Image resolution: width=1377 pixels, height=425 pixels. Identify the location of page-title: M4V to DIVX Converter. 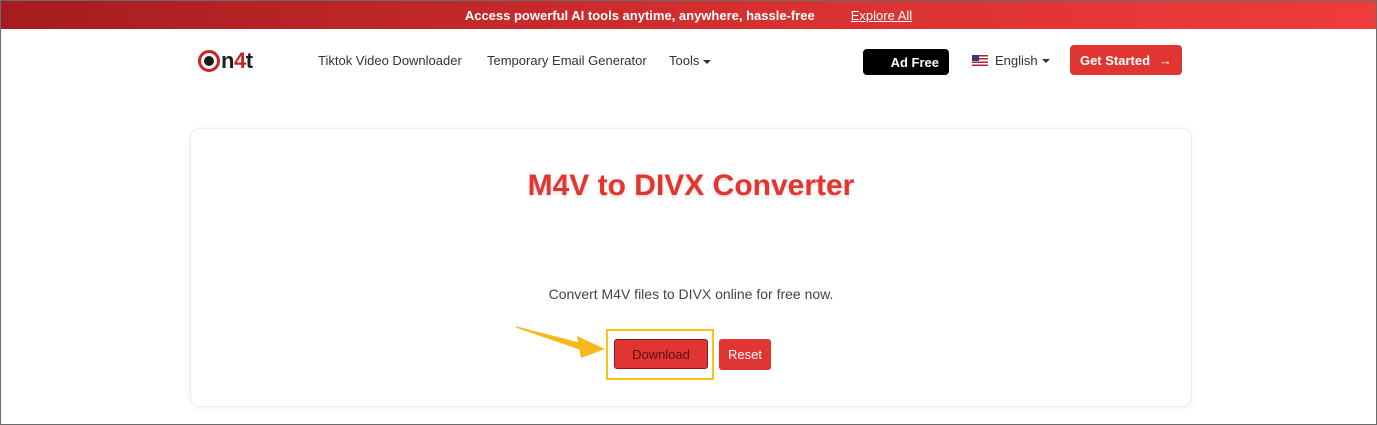
(691, 185).